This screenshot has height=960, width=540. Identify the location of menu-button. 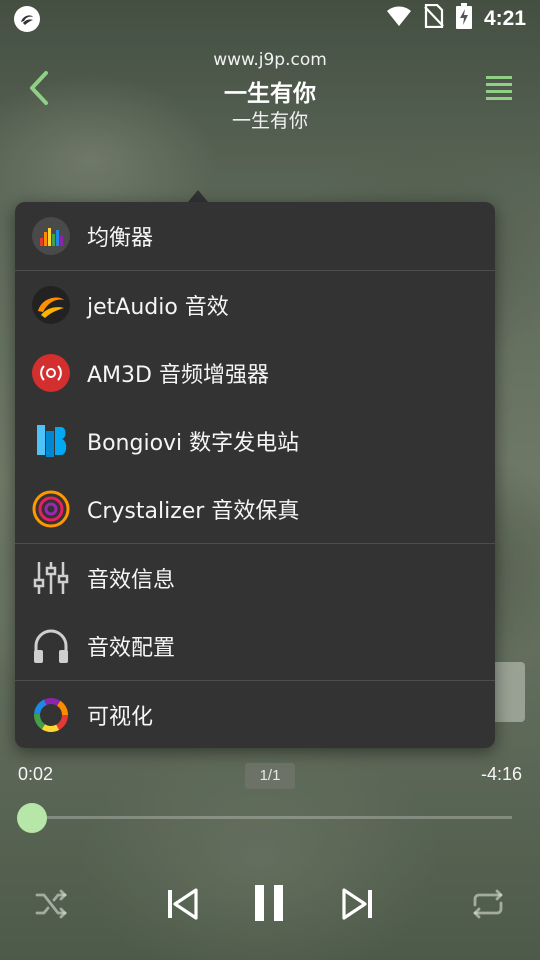
(499, 88).